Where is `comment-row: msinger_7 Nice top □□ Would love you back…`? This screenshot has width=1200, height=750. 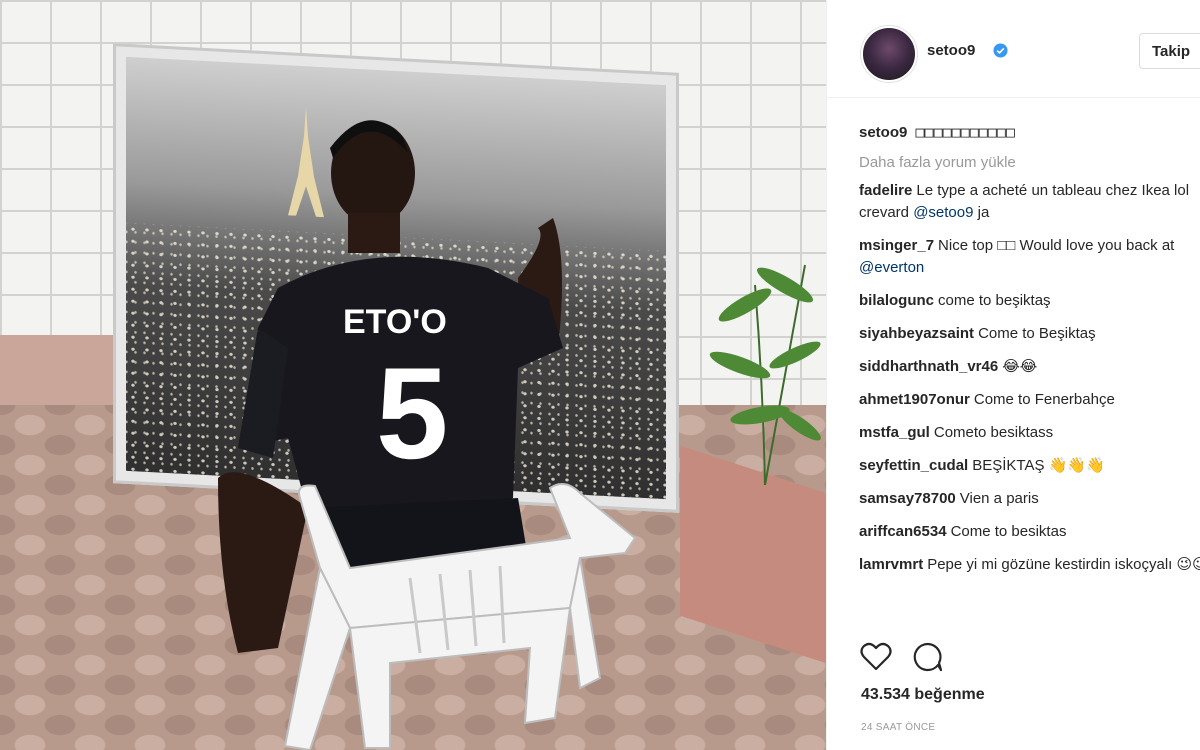
comment-row: msinger_7 Nice top □□ Would love you back… is located at coordinates (1029, 257).